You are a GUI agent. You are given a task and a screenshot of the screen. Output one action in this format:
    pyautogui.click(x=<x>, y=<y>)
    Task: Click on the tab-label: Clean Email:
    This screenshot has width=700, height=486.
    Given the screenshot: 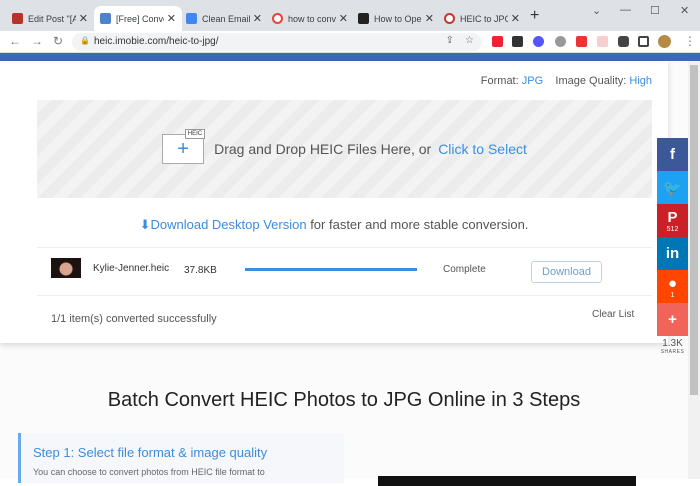 What is the action you would take?
    pyautogui.click(x=226, y=18)
    